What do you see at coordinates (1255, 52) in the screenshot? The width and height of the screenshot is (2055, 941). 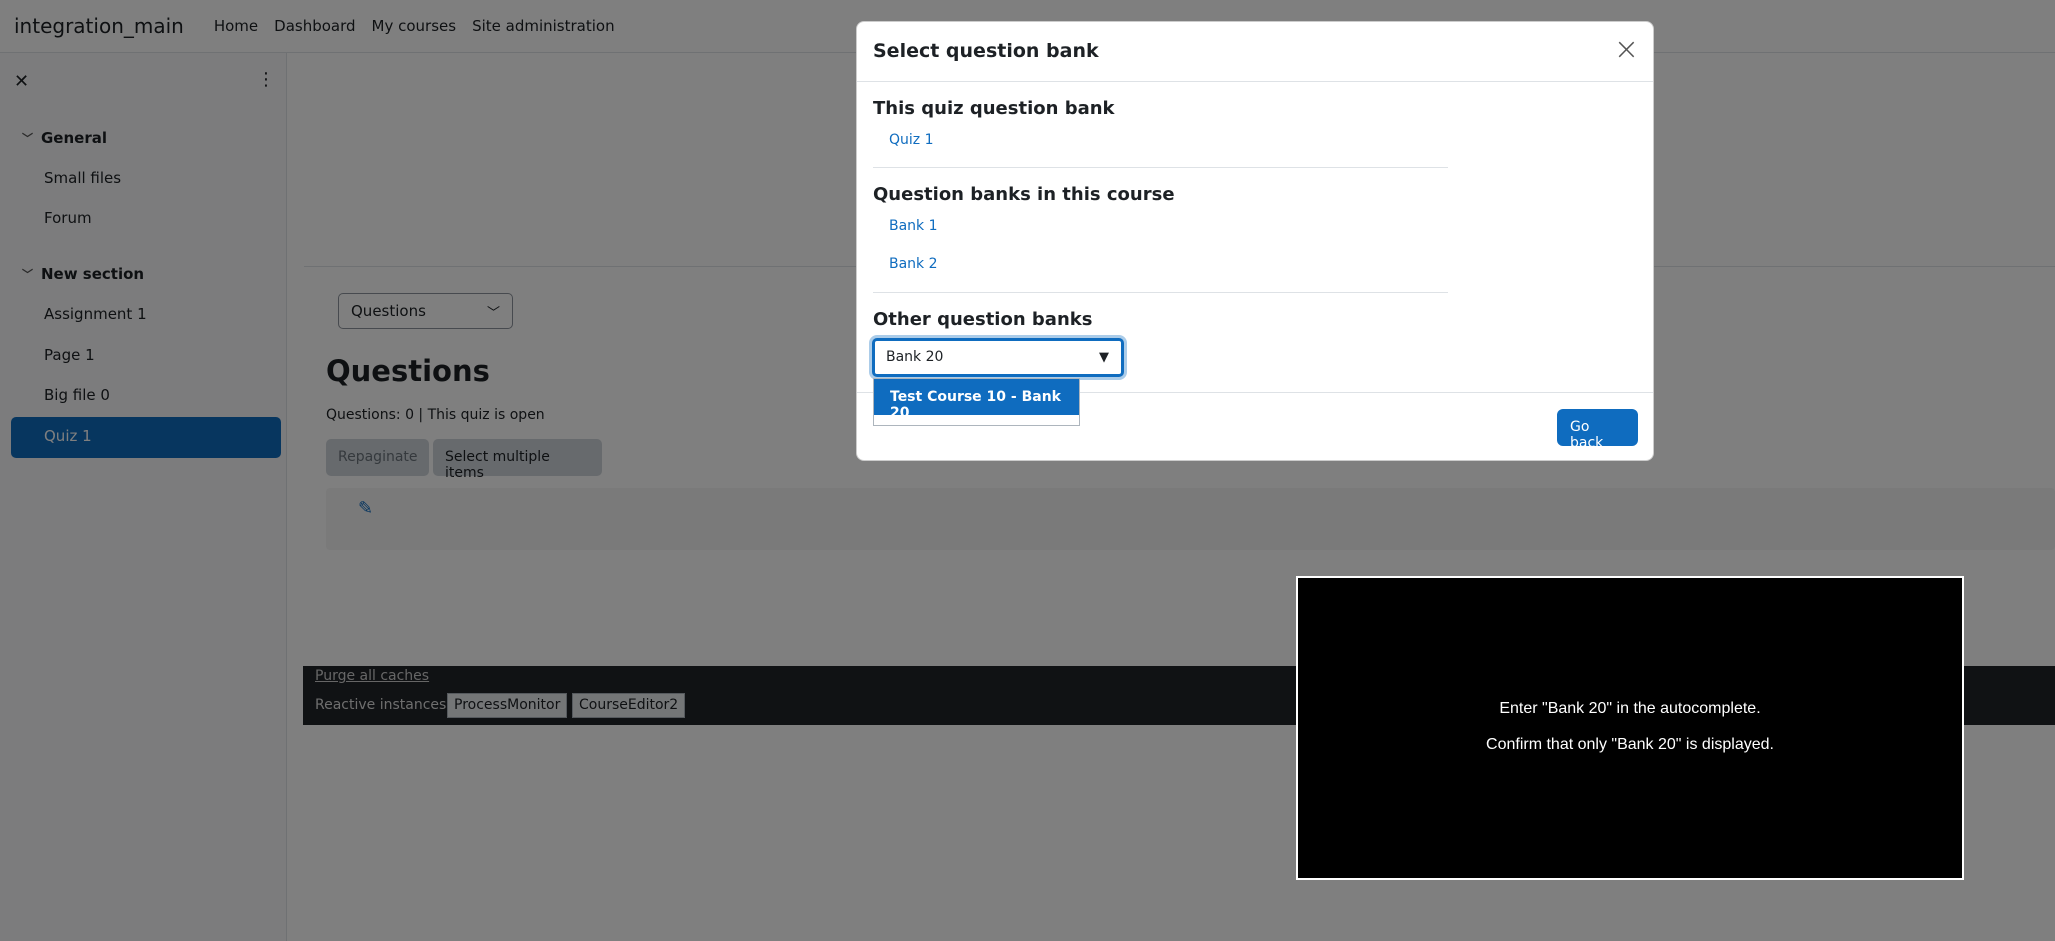 I see `modal-header: Select question bank ×` at bounding box center [1255, 52].